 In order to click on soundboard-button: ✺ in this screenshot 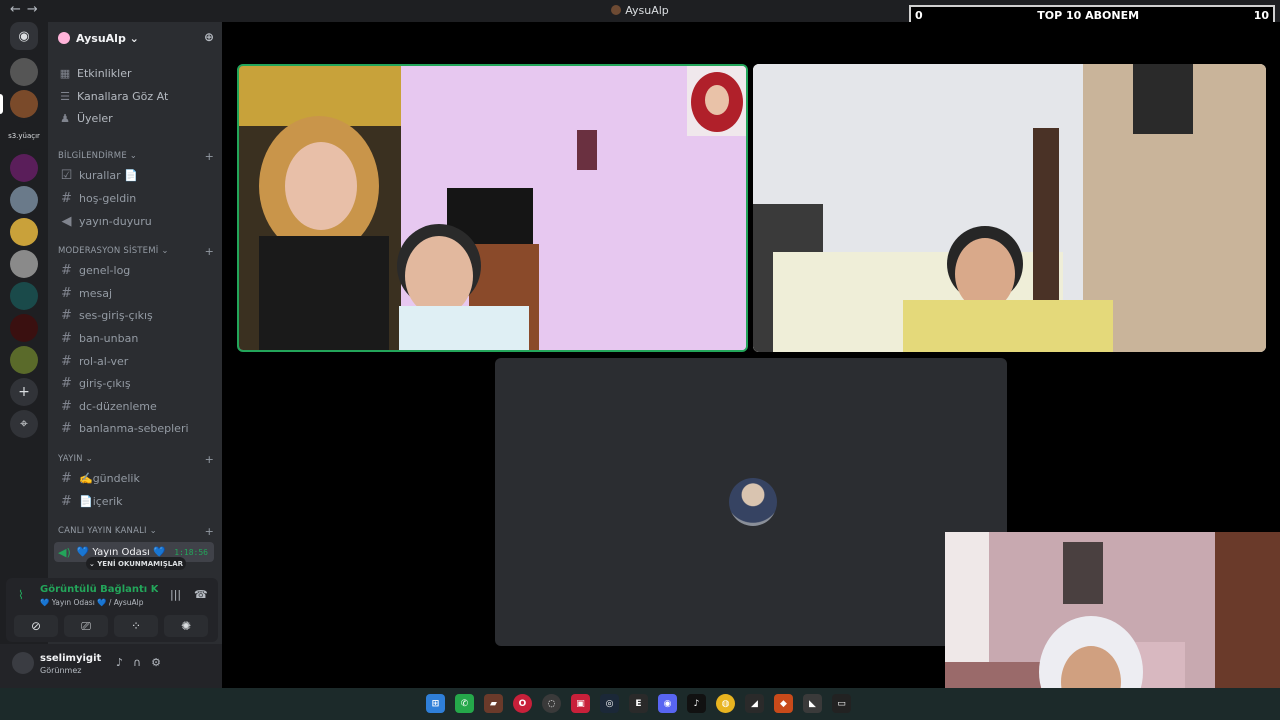, I will do `click(186, 626)`.